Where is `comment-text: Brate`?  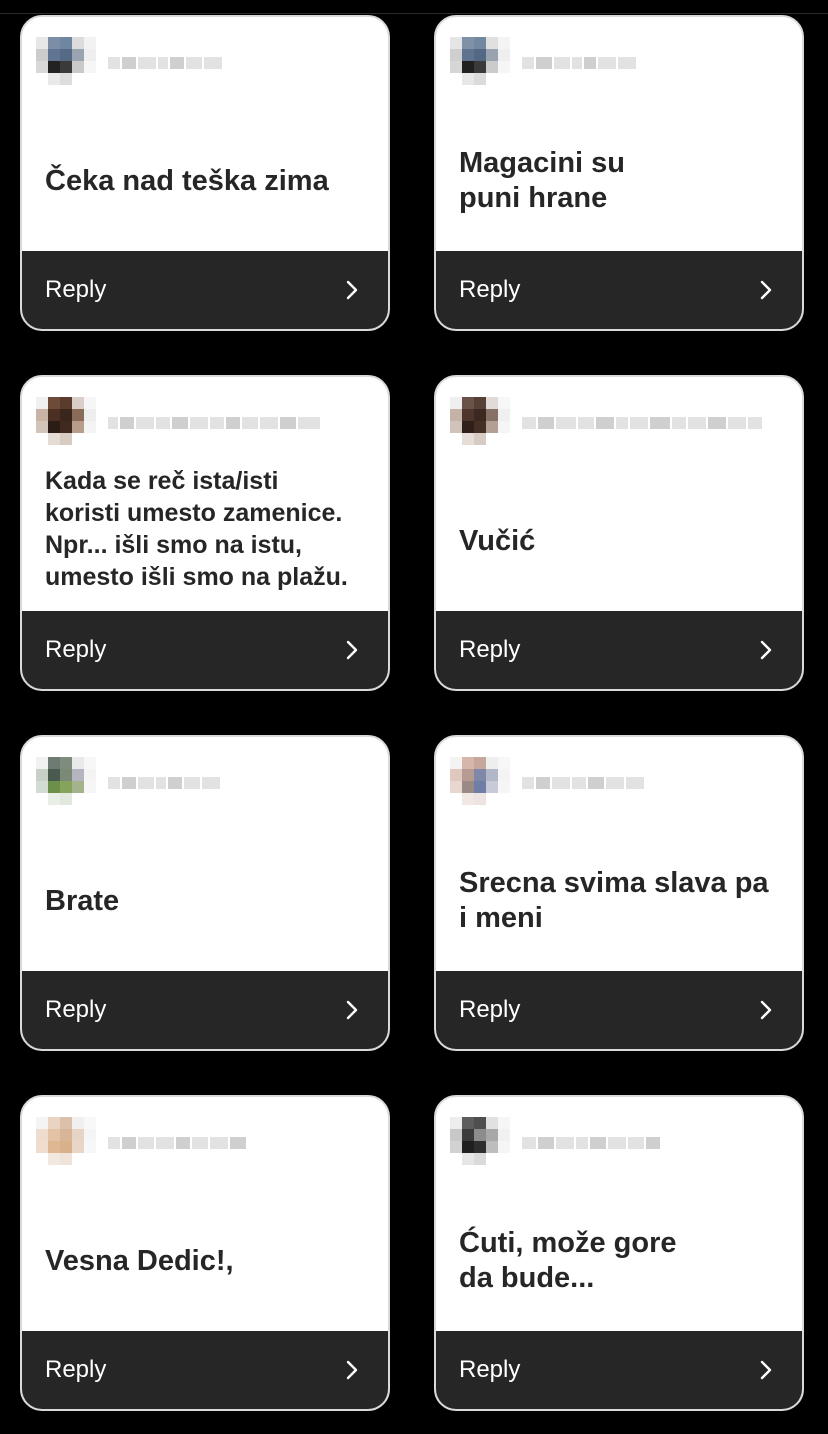 comment-text: Brate is located at coordinates (82, 900).